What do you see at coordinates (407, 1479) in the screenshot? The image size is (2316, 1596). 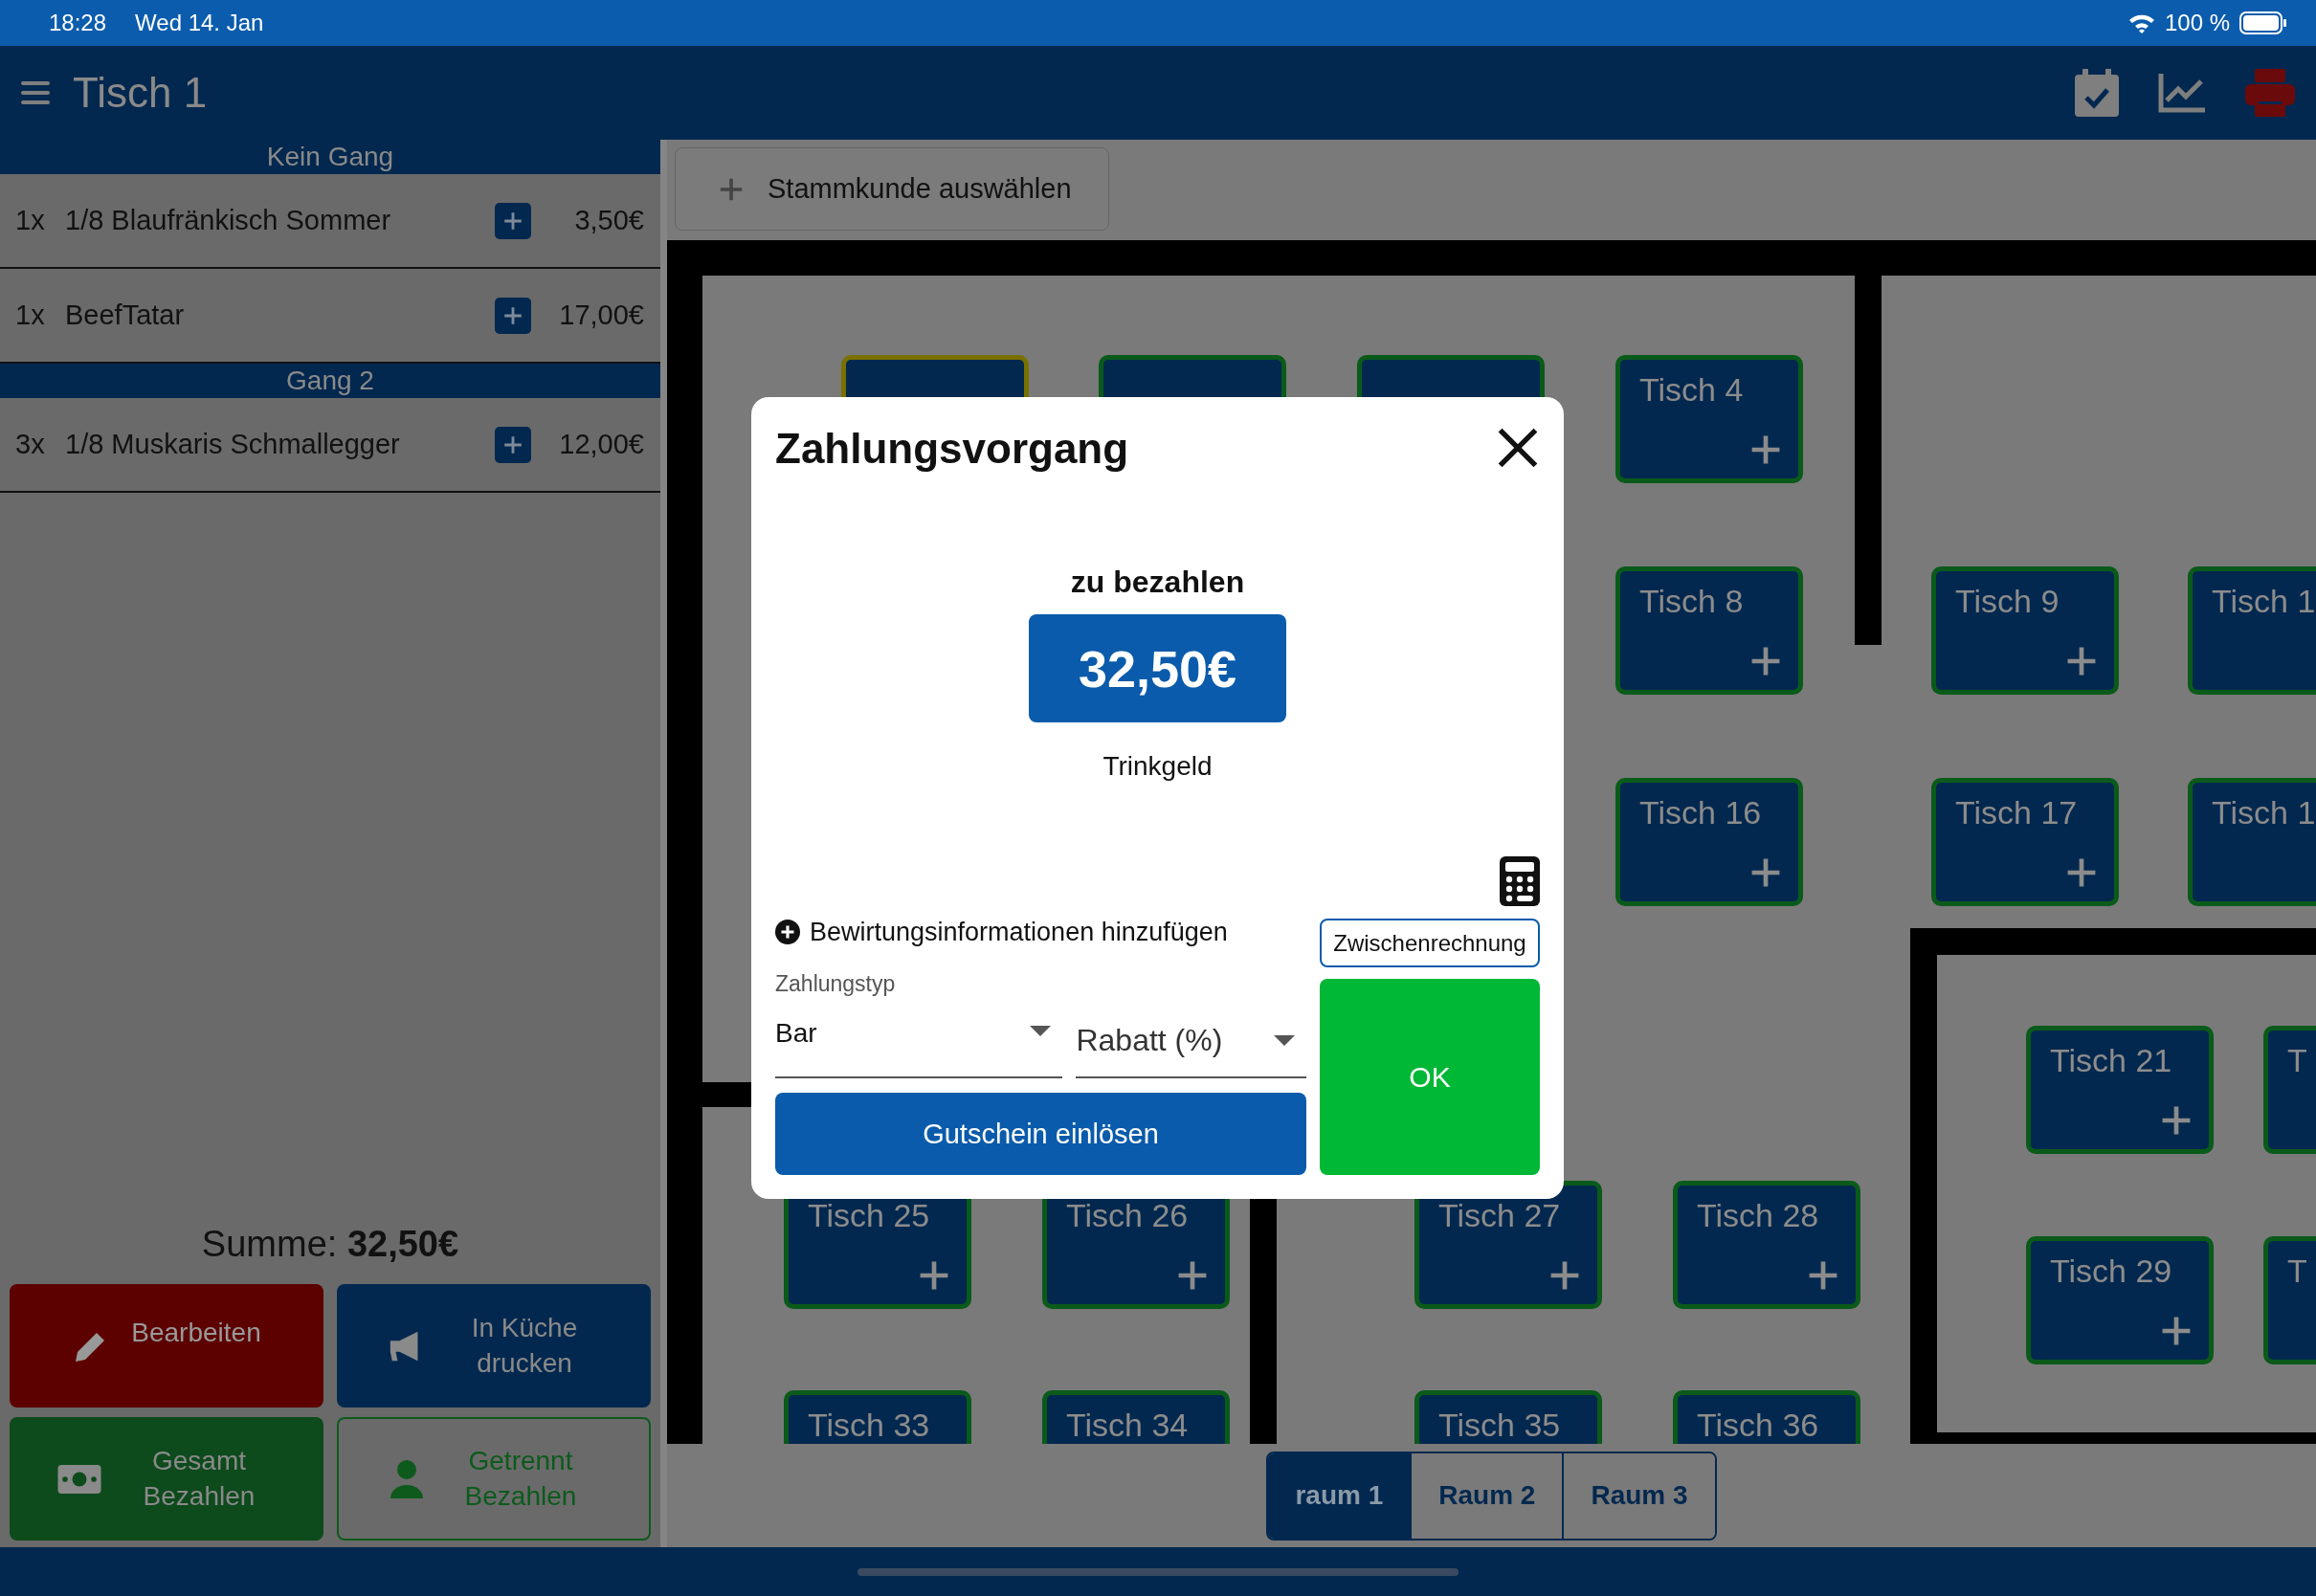 I see `person-icon` at bounding box center [407, 1479].